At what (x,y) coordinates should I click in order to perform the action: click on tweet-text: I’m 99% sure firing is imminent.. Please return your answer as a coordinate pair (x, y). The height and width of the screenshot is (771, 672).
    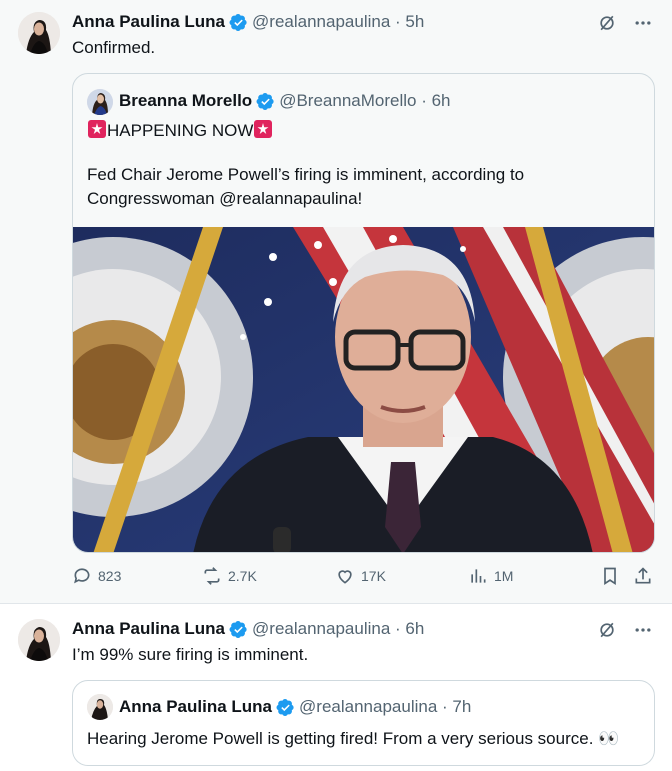
    Looking at the image, I should click on (190, 654).